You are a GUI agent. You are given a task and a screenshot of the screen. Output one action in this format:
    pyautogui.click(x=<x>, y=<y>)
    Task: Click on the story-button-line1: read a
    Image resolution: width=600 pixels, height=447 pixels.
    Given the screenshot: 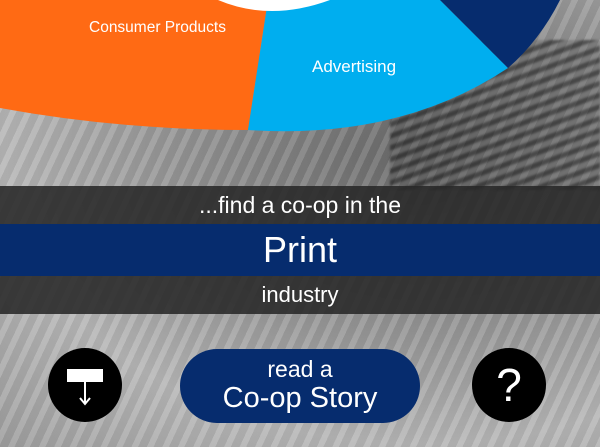 What is the action you would take?
    pyautogui.click(x=300, y=369)
    